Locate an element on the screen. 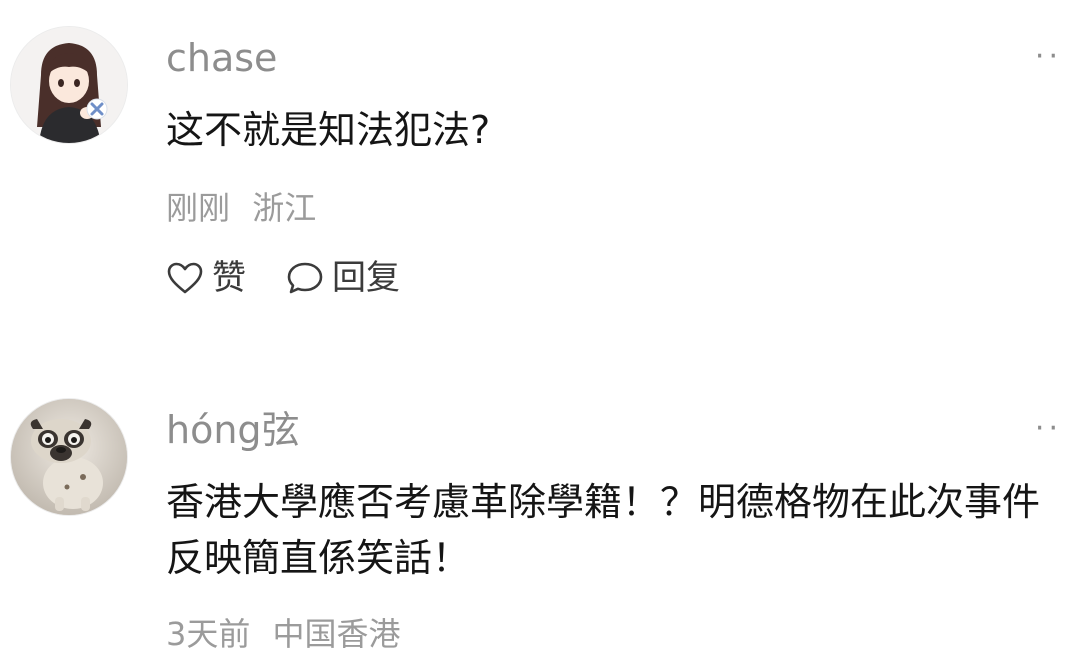  avatar-pug-illustration is located at coordinates (69, 457).